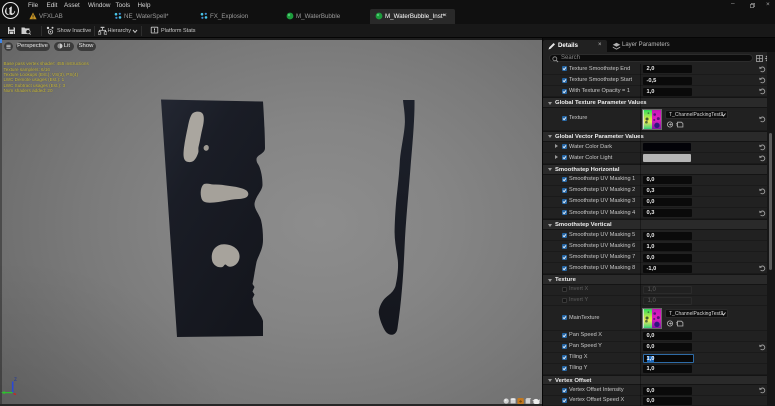  Describe the element at coordinates (15, 380) in the screenshot. I see `svg-text: z` at that location.